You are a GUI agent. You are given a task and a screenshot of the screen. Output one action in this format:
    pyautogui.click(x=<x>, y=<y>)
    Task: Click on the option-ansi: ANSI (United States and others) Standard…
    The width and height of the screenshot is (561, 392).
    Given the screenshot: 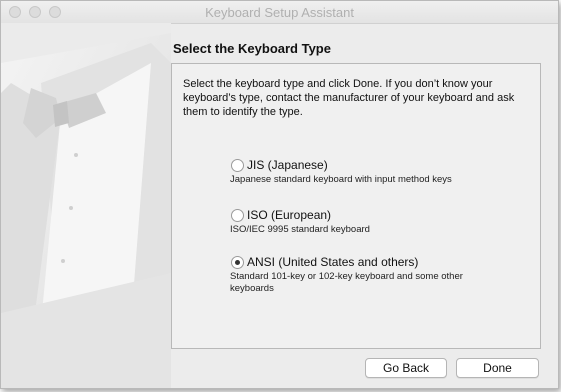 What is the action you would take?
    pyautogui.click(x=380, y=274)
    